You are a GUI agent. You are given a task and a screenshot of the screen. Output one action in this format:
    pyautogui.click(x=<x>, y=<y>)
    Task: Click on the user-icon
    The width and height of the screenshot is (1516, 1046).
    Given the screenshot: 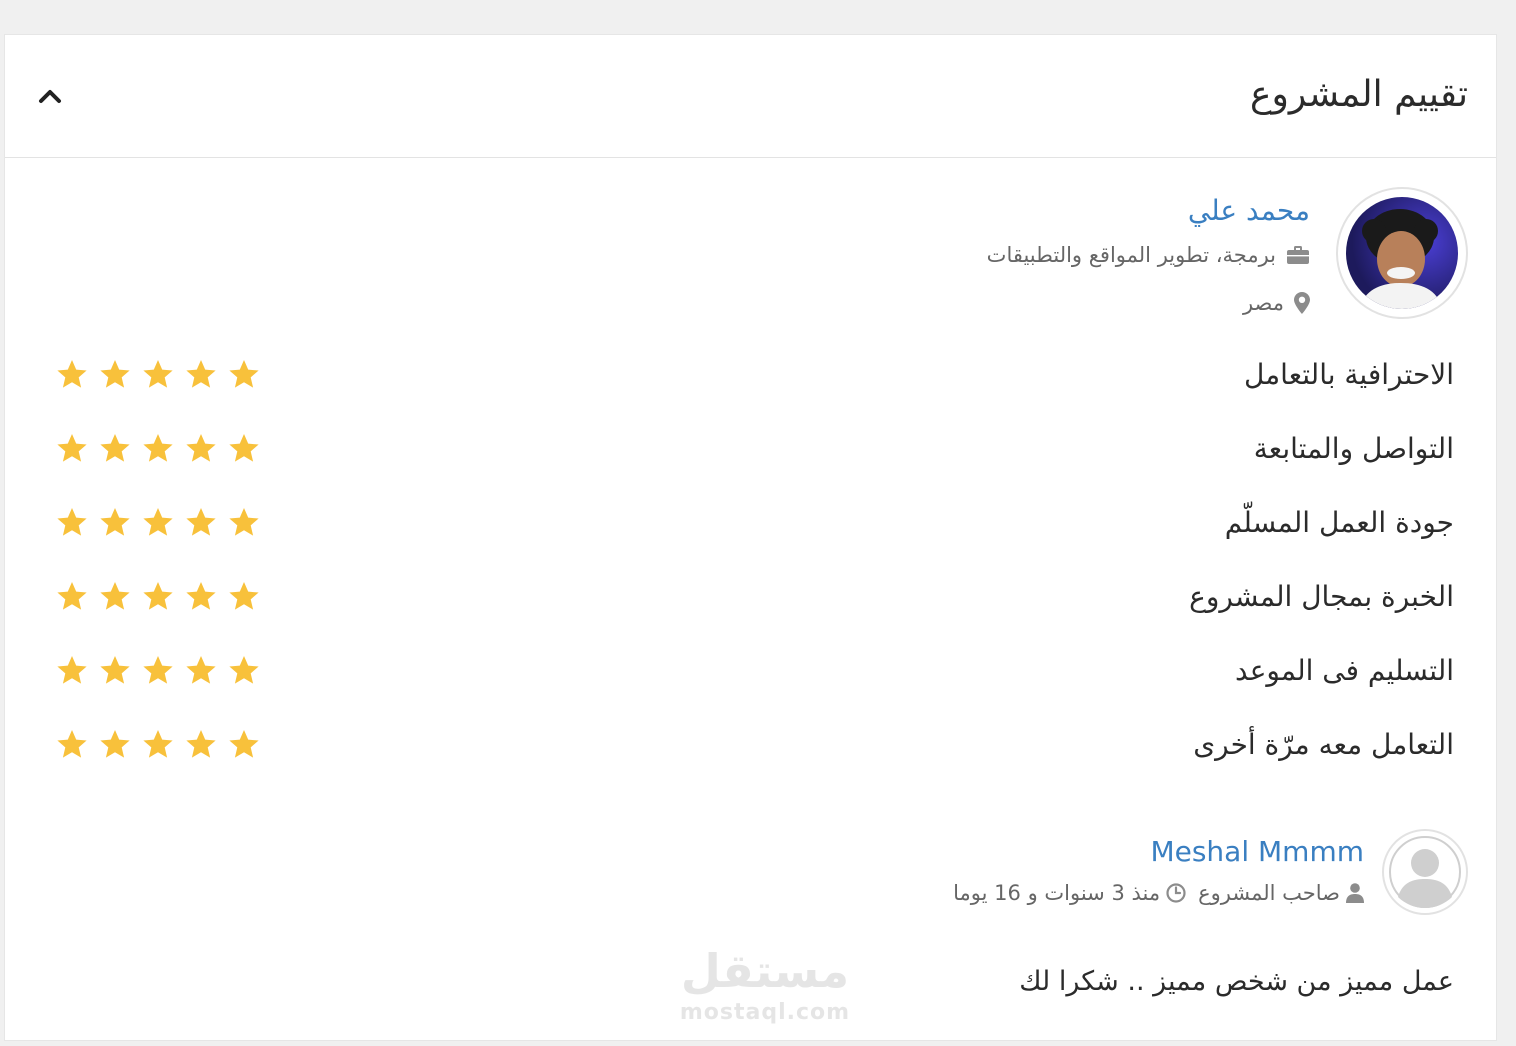 What is the action you would take?
    pyautogui.click(x=1355, y=893)
    